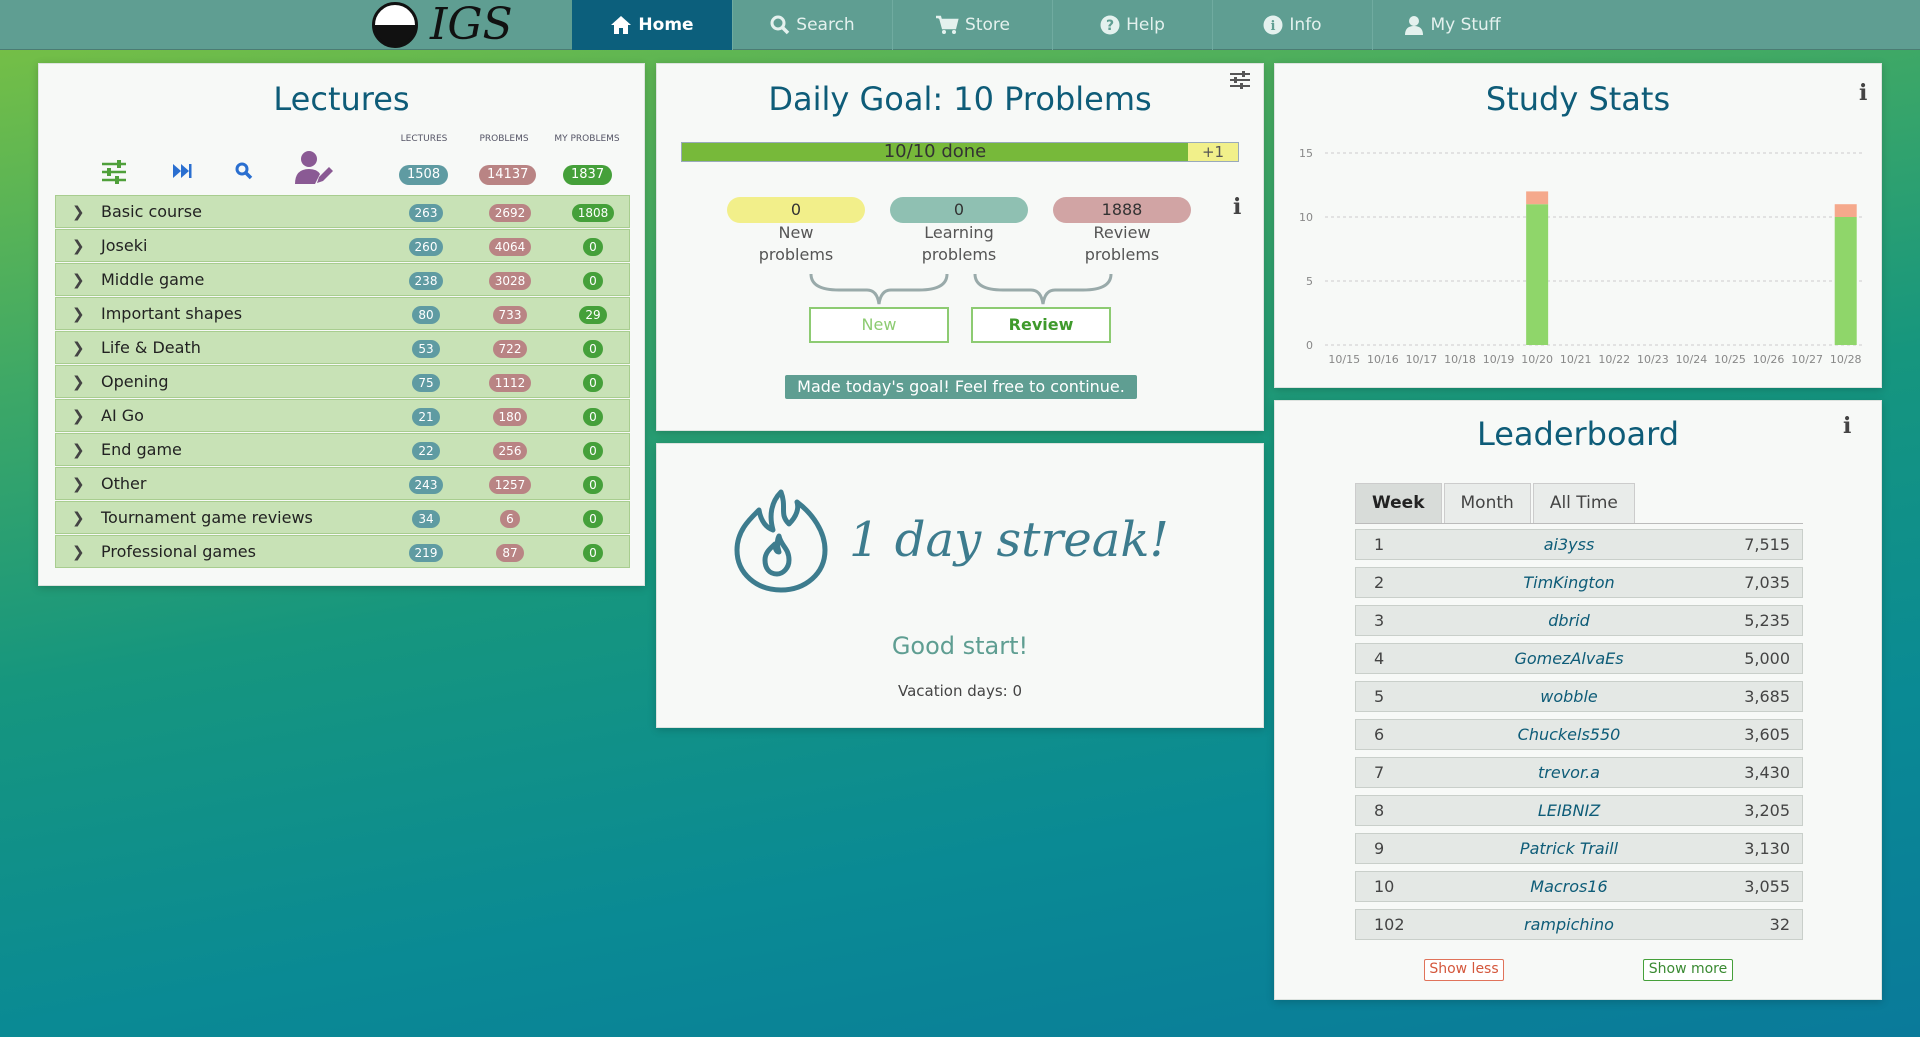 This screenshot has width=1920, height=1037. What do you see at coordinates (666, 25) in the screenshot?
I see `nav-home-label: Home` at bounding box center [666, 25].